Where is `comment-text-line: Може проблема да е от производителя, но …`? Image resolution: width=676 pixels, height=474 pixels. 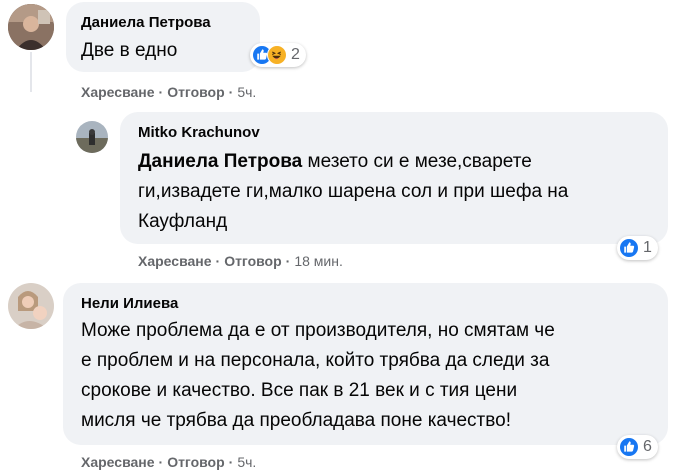 comment-text-line: Може проблема да е от производителя, но … is located at coordinates (318, 330).